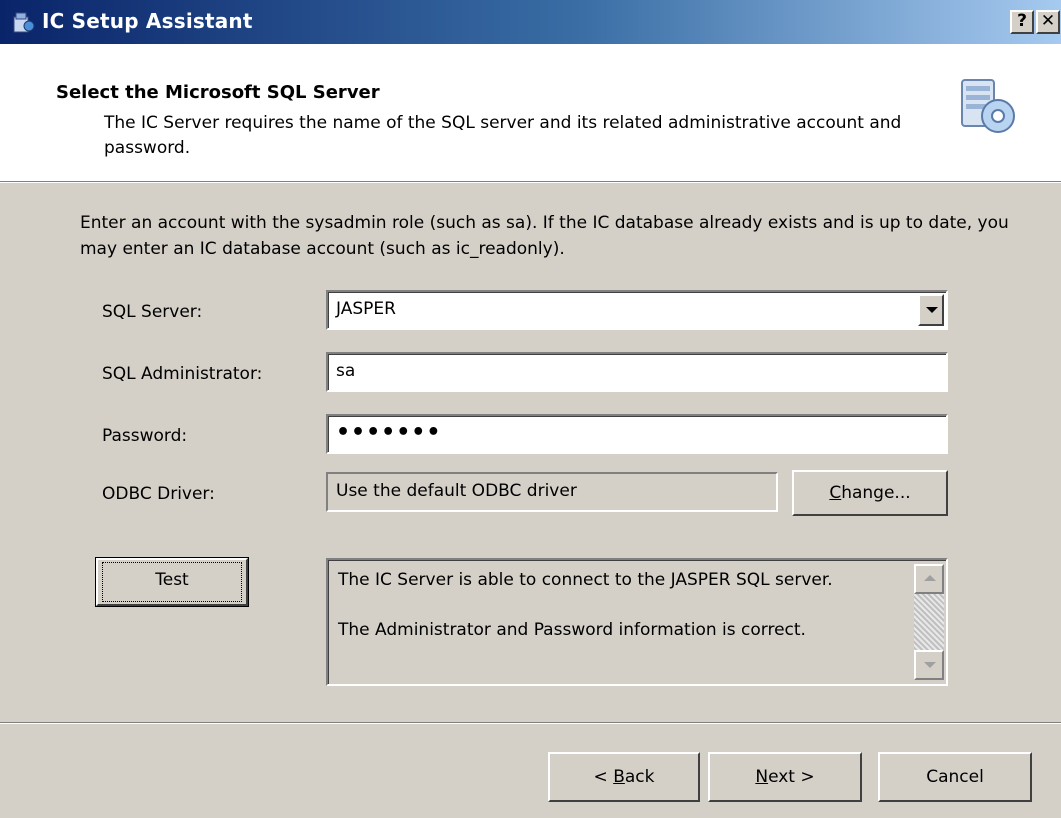  I want to click on help-button: ?, so click(1022, 22).